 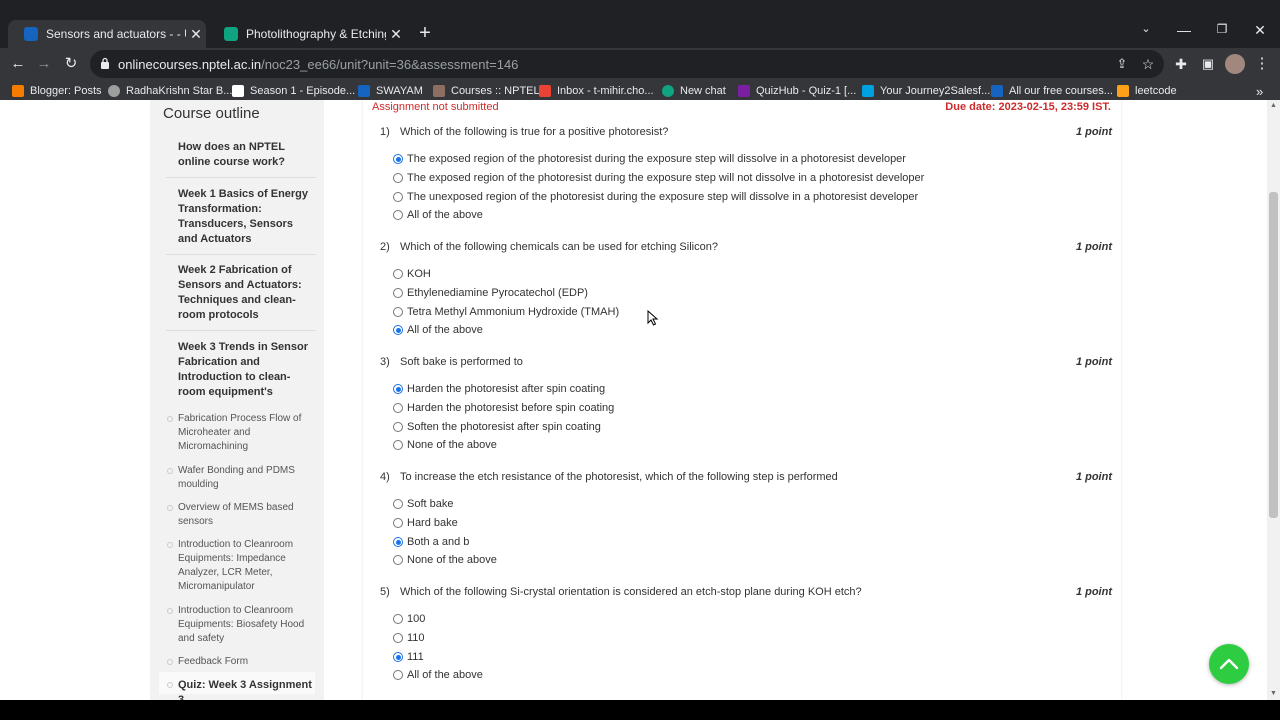 I want to click on sidebar-item-current-quiz: Quiz: Week 3 Assignment 3, so click(x=248, y=689).